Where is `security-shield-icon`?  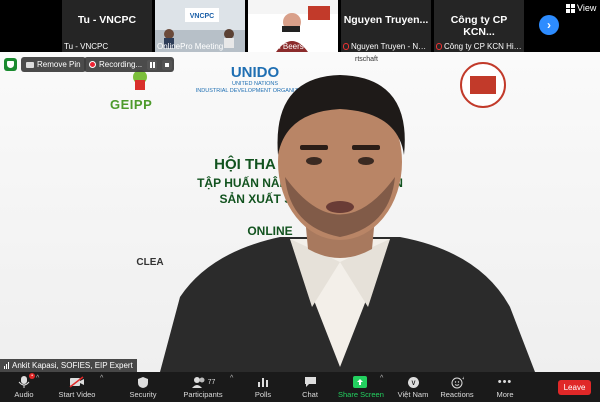
security-shield-icon is located at coordinates (10, 64).